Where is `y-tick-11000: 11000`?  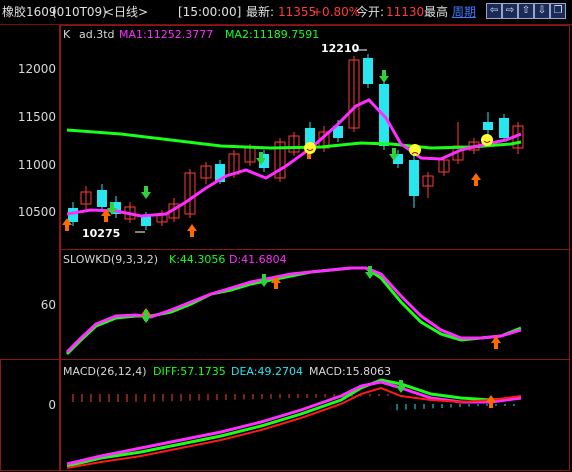
y-tick-11000: 11000 is located at coordinates (36, 165).